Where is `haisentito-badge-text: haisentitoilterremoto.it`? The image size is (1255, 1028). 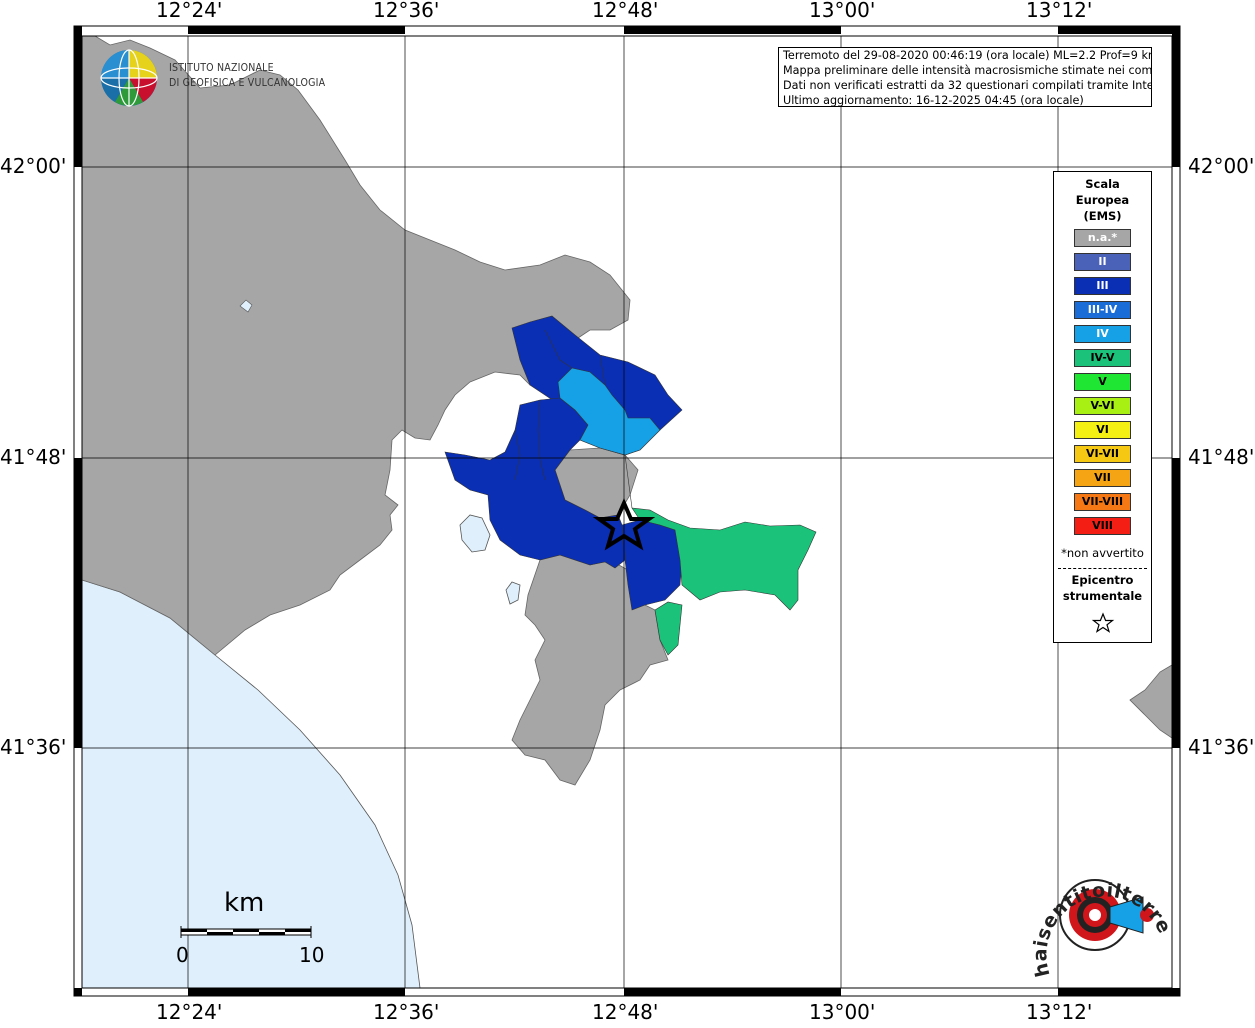 haisentito-badge-text: haisentitoilterremoto.it is located at coordinates (1100, 915).